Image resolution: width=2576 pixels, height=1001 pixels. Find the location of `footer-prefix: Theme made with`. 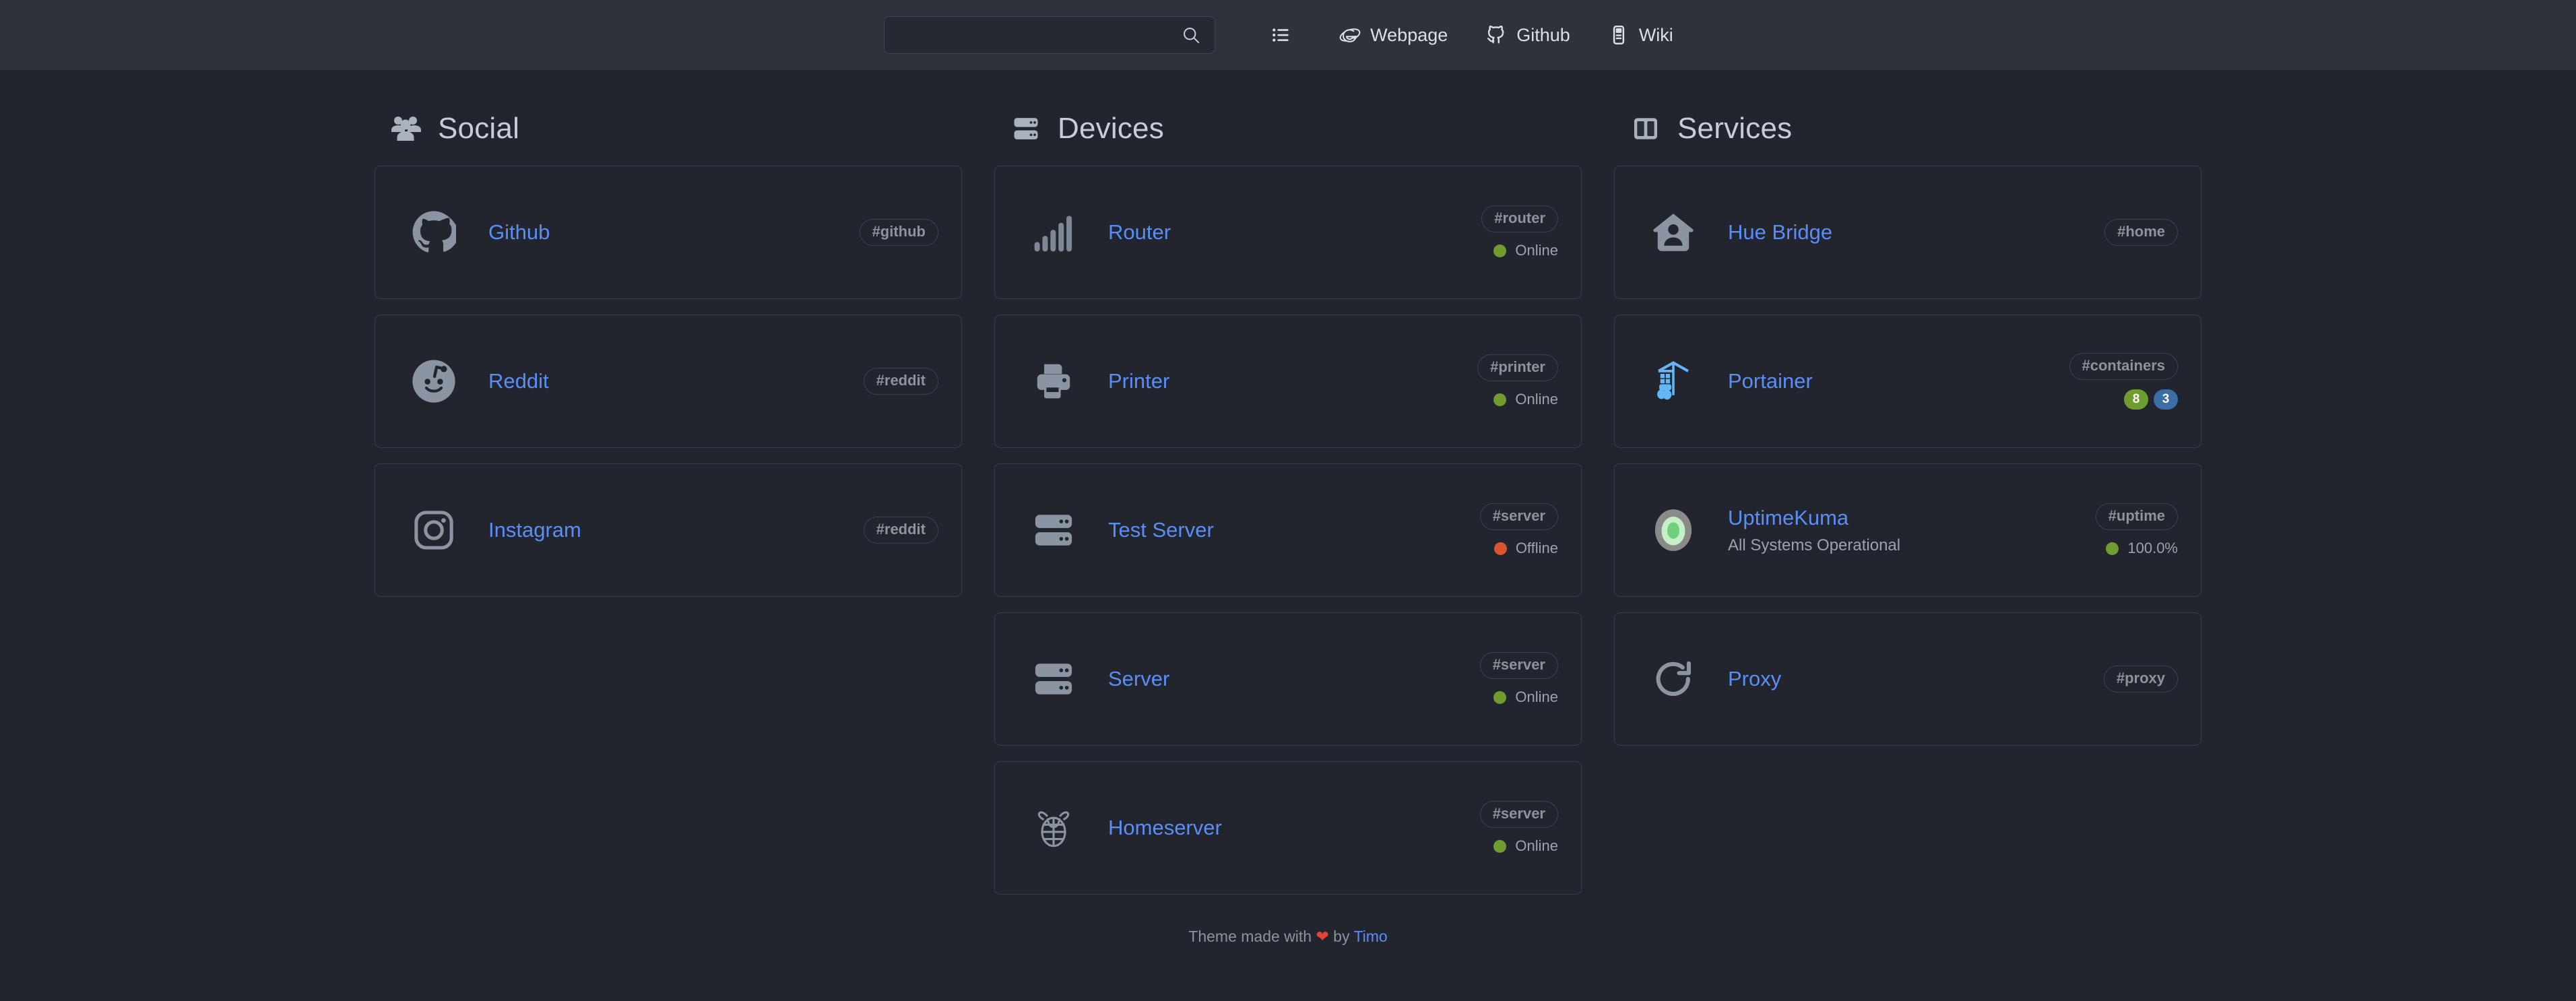

footer-prefix: Theme made with is located at coordinates (1250, 936).